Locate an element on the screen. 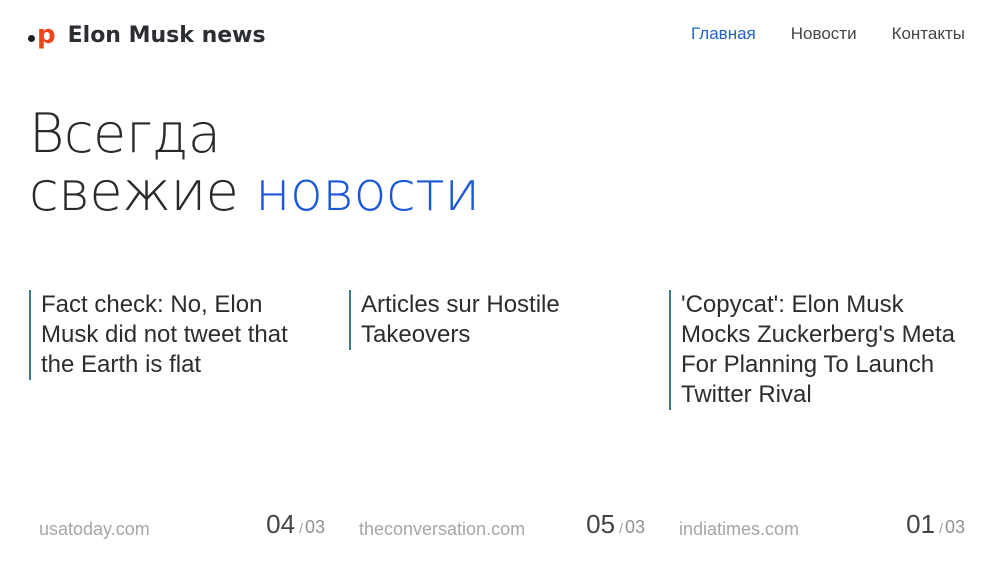  hero-line-2: свежие новости is located at coordinates (254, 191).